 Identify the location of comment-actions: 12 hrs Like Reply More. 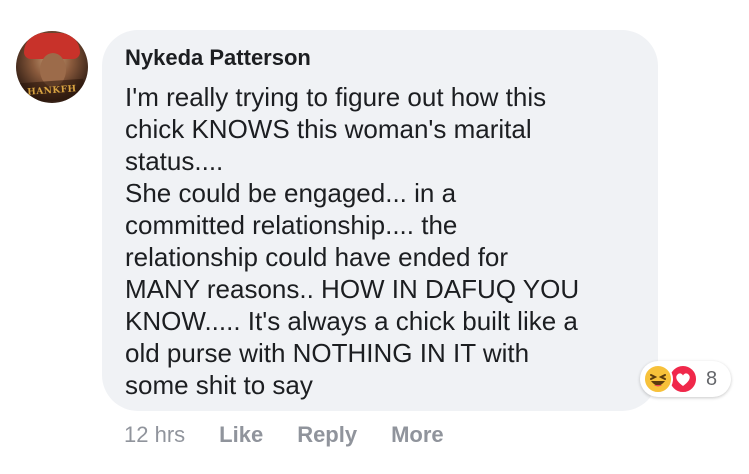
(301, 435).